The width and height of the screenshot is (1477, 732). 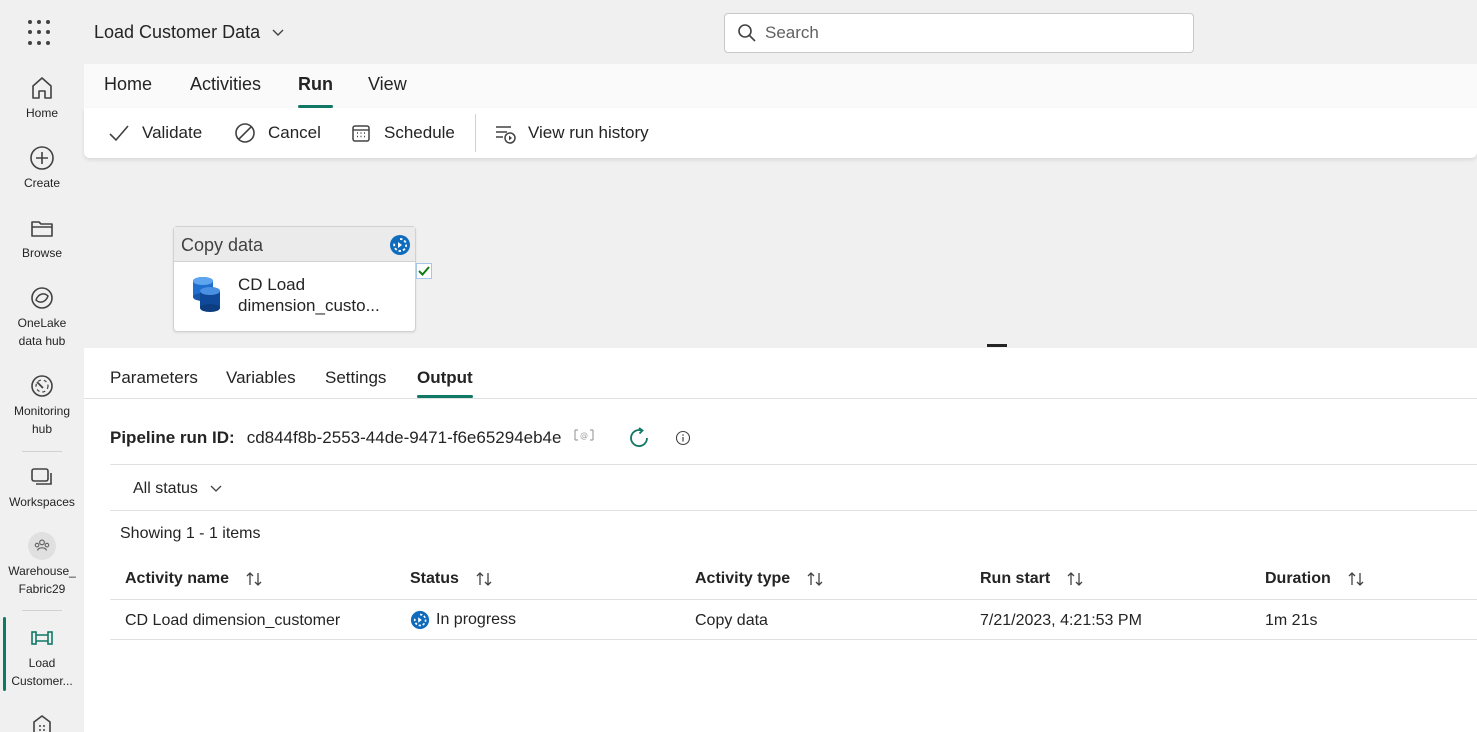 I want to click on tab-view: View, so click(x=387, y=84).